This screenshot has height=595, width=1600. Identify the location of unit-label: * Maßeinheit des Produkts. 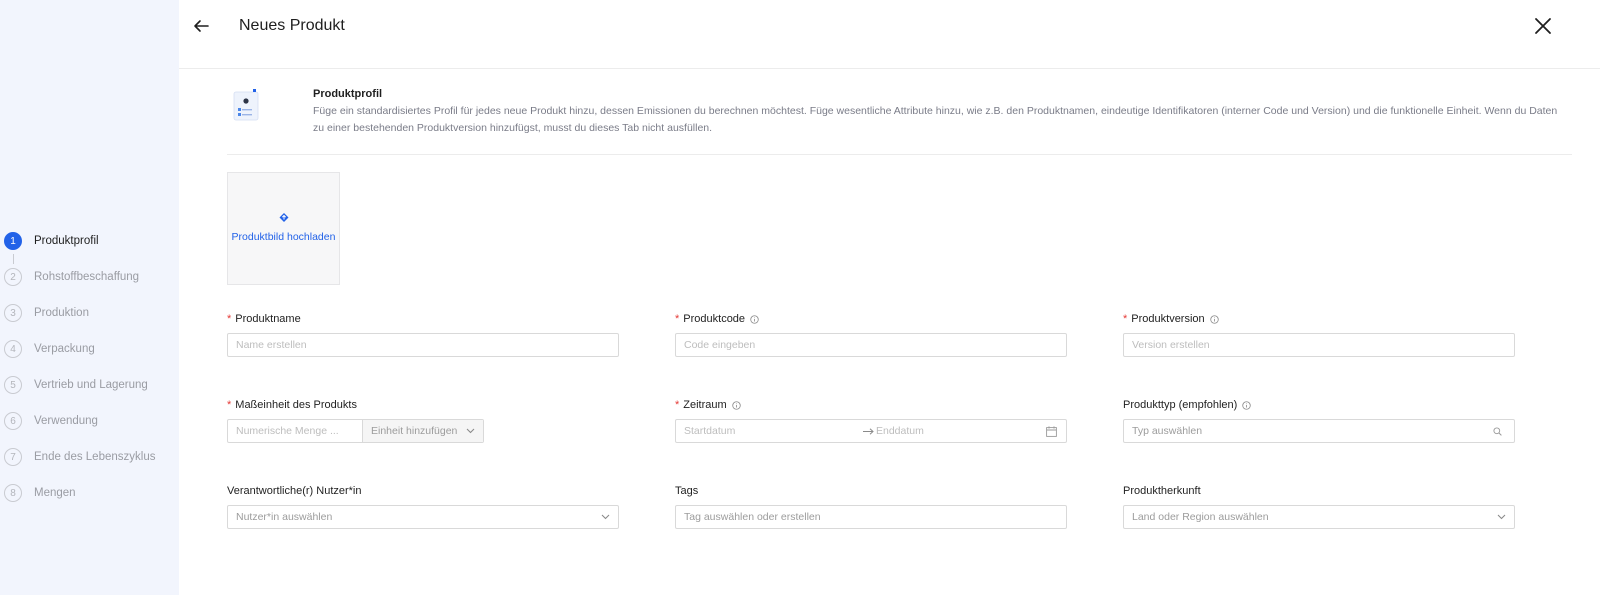
(292, 405).